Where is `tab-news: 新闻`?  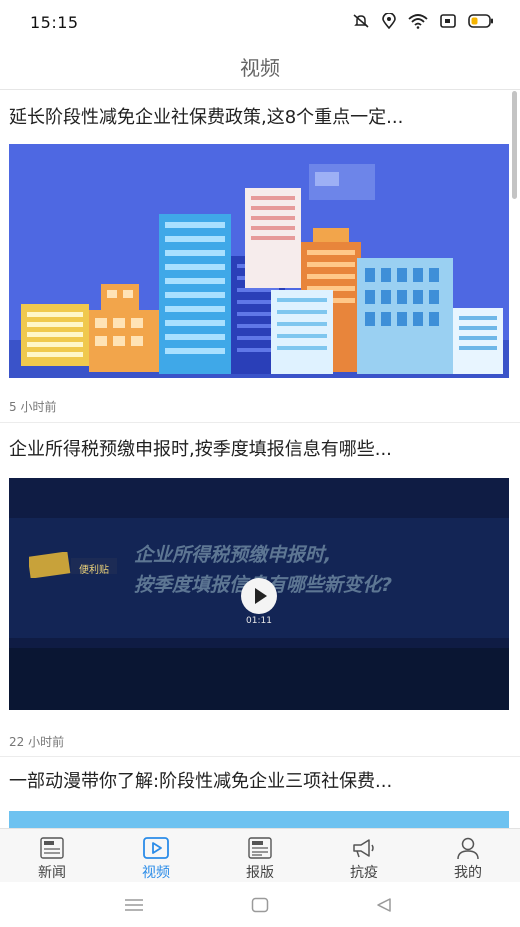
tab-news: 新闻 is located at coordinates (52, 855).